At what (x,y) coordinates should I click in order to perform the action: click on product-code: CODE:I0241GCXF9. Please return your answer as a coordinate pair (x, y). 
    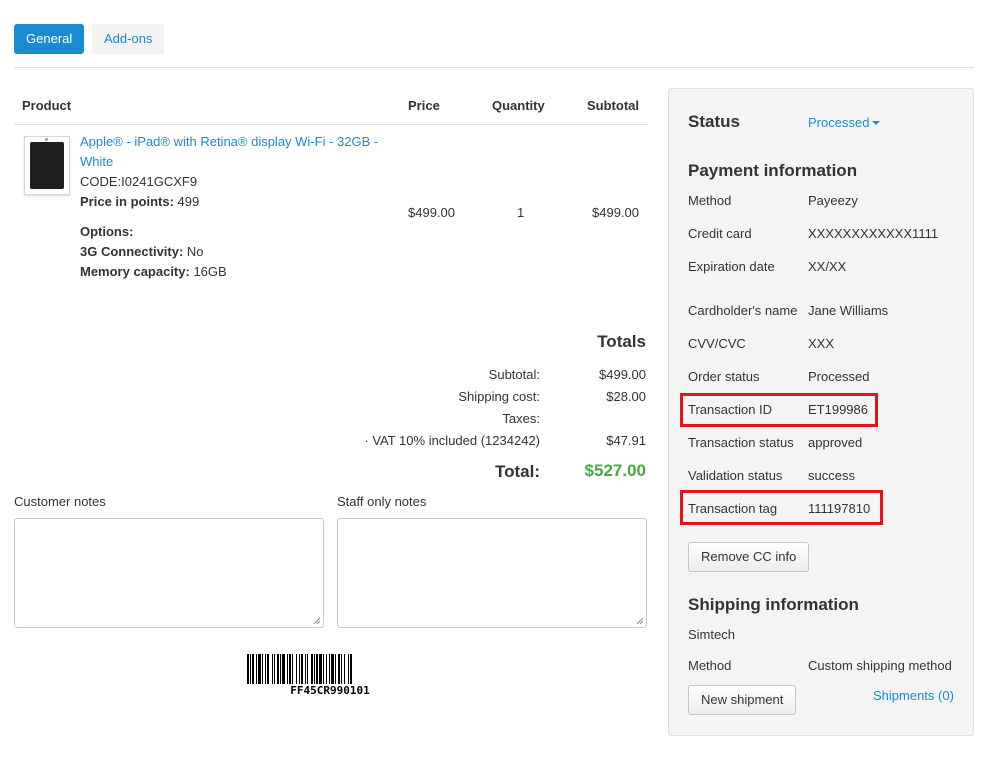
    Looking at the image, I should click on (139, 181).